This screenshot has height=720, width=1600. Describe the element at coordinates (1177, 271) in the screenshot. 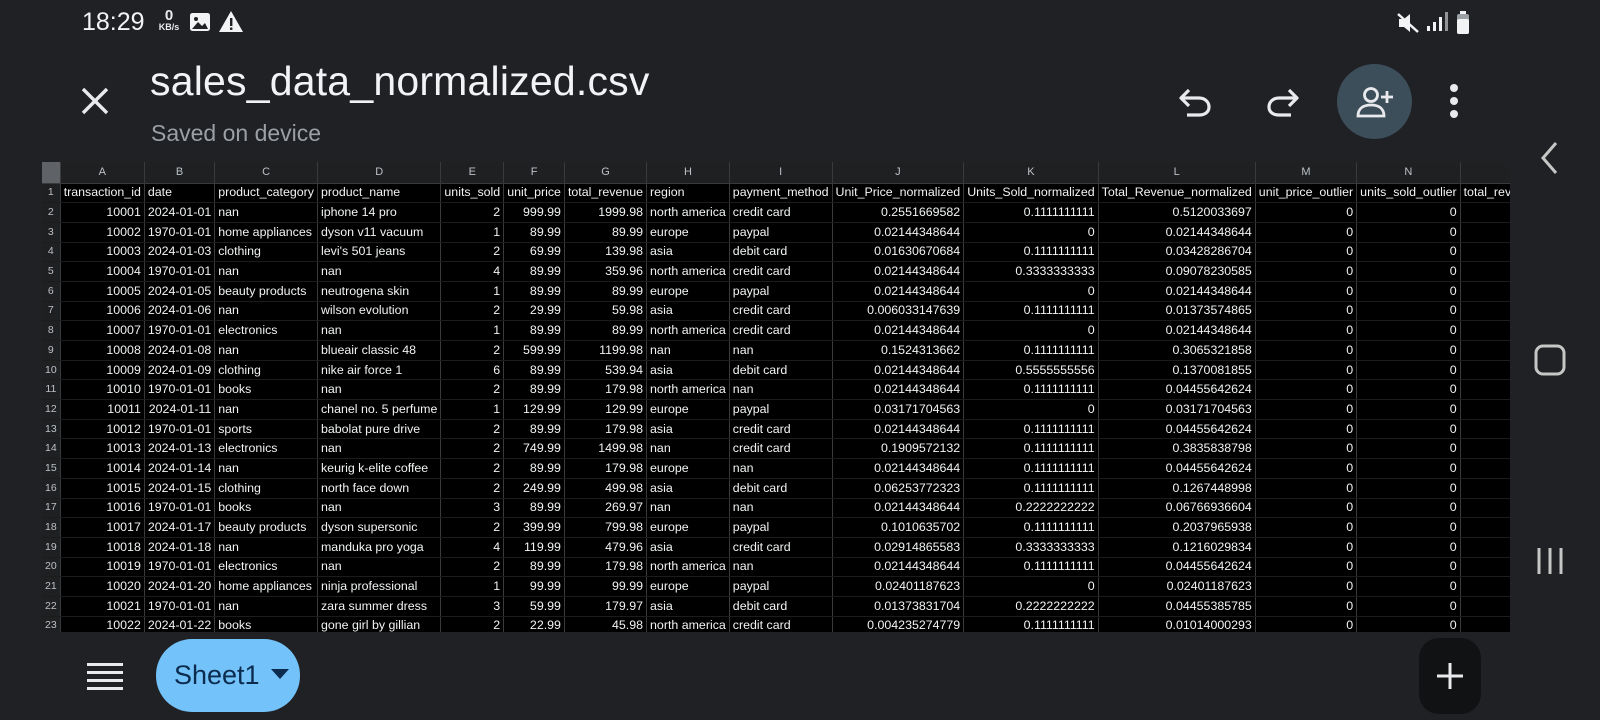

I see `table-cell: 0.09078230585` at that location.